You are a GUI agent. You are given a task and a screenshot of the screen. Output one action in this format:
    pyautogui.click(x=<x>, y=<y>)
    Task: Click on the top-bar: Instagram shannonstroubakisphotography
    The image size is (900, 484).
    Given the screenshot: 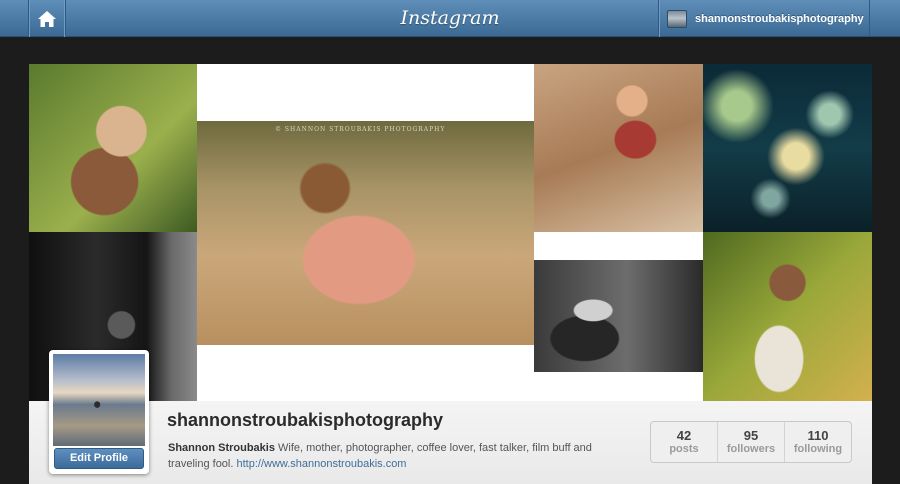 What is the action you would take?
    pyautogui.click(x=450, y=18)
    